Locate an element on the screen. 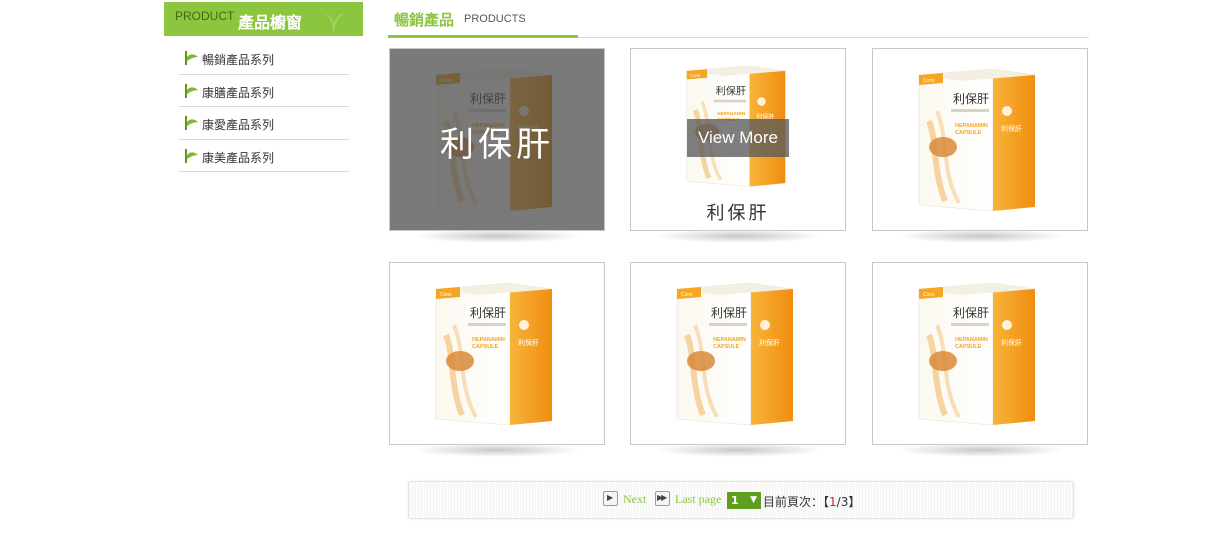 The height and width of the screenshot is (543, 1227). sidebar-item-kangai: 康愛產品系列 is located at coordinates (264, 123).